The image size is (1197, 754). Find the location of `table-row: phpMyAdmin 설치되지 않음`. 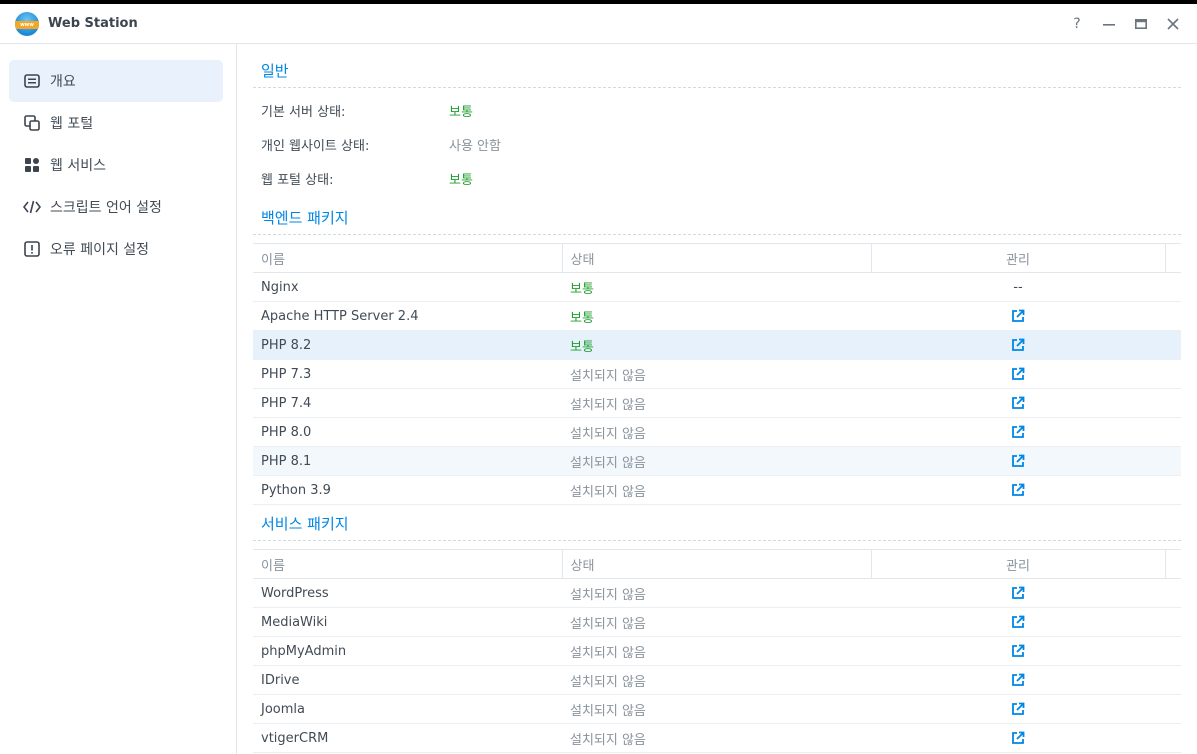

table-row: phpMyAdmin 설치되지 않음 is located at coordinates (717, 651).